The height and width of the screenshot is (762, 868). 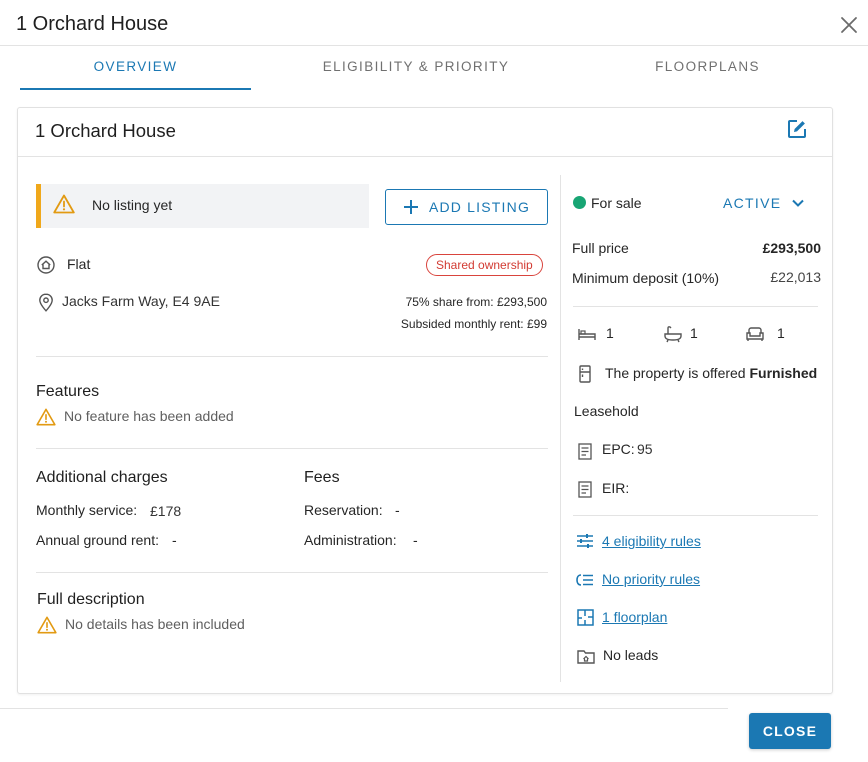 I want to click on card-title: 1 Orchard House, so click(x=105, y=130).